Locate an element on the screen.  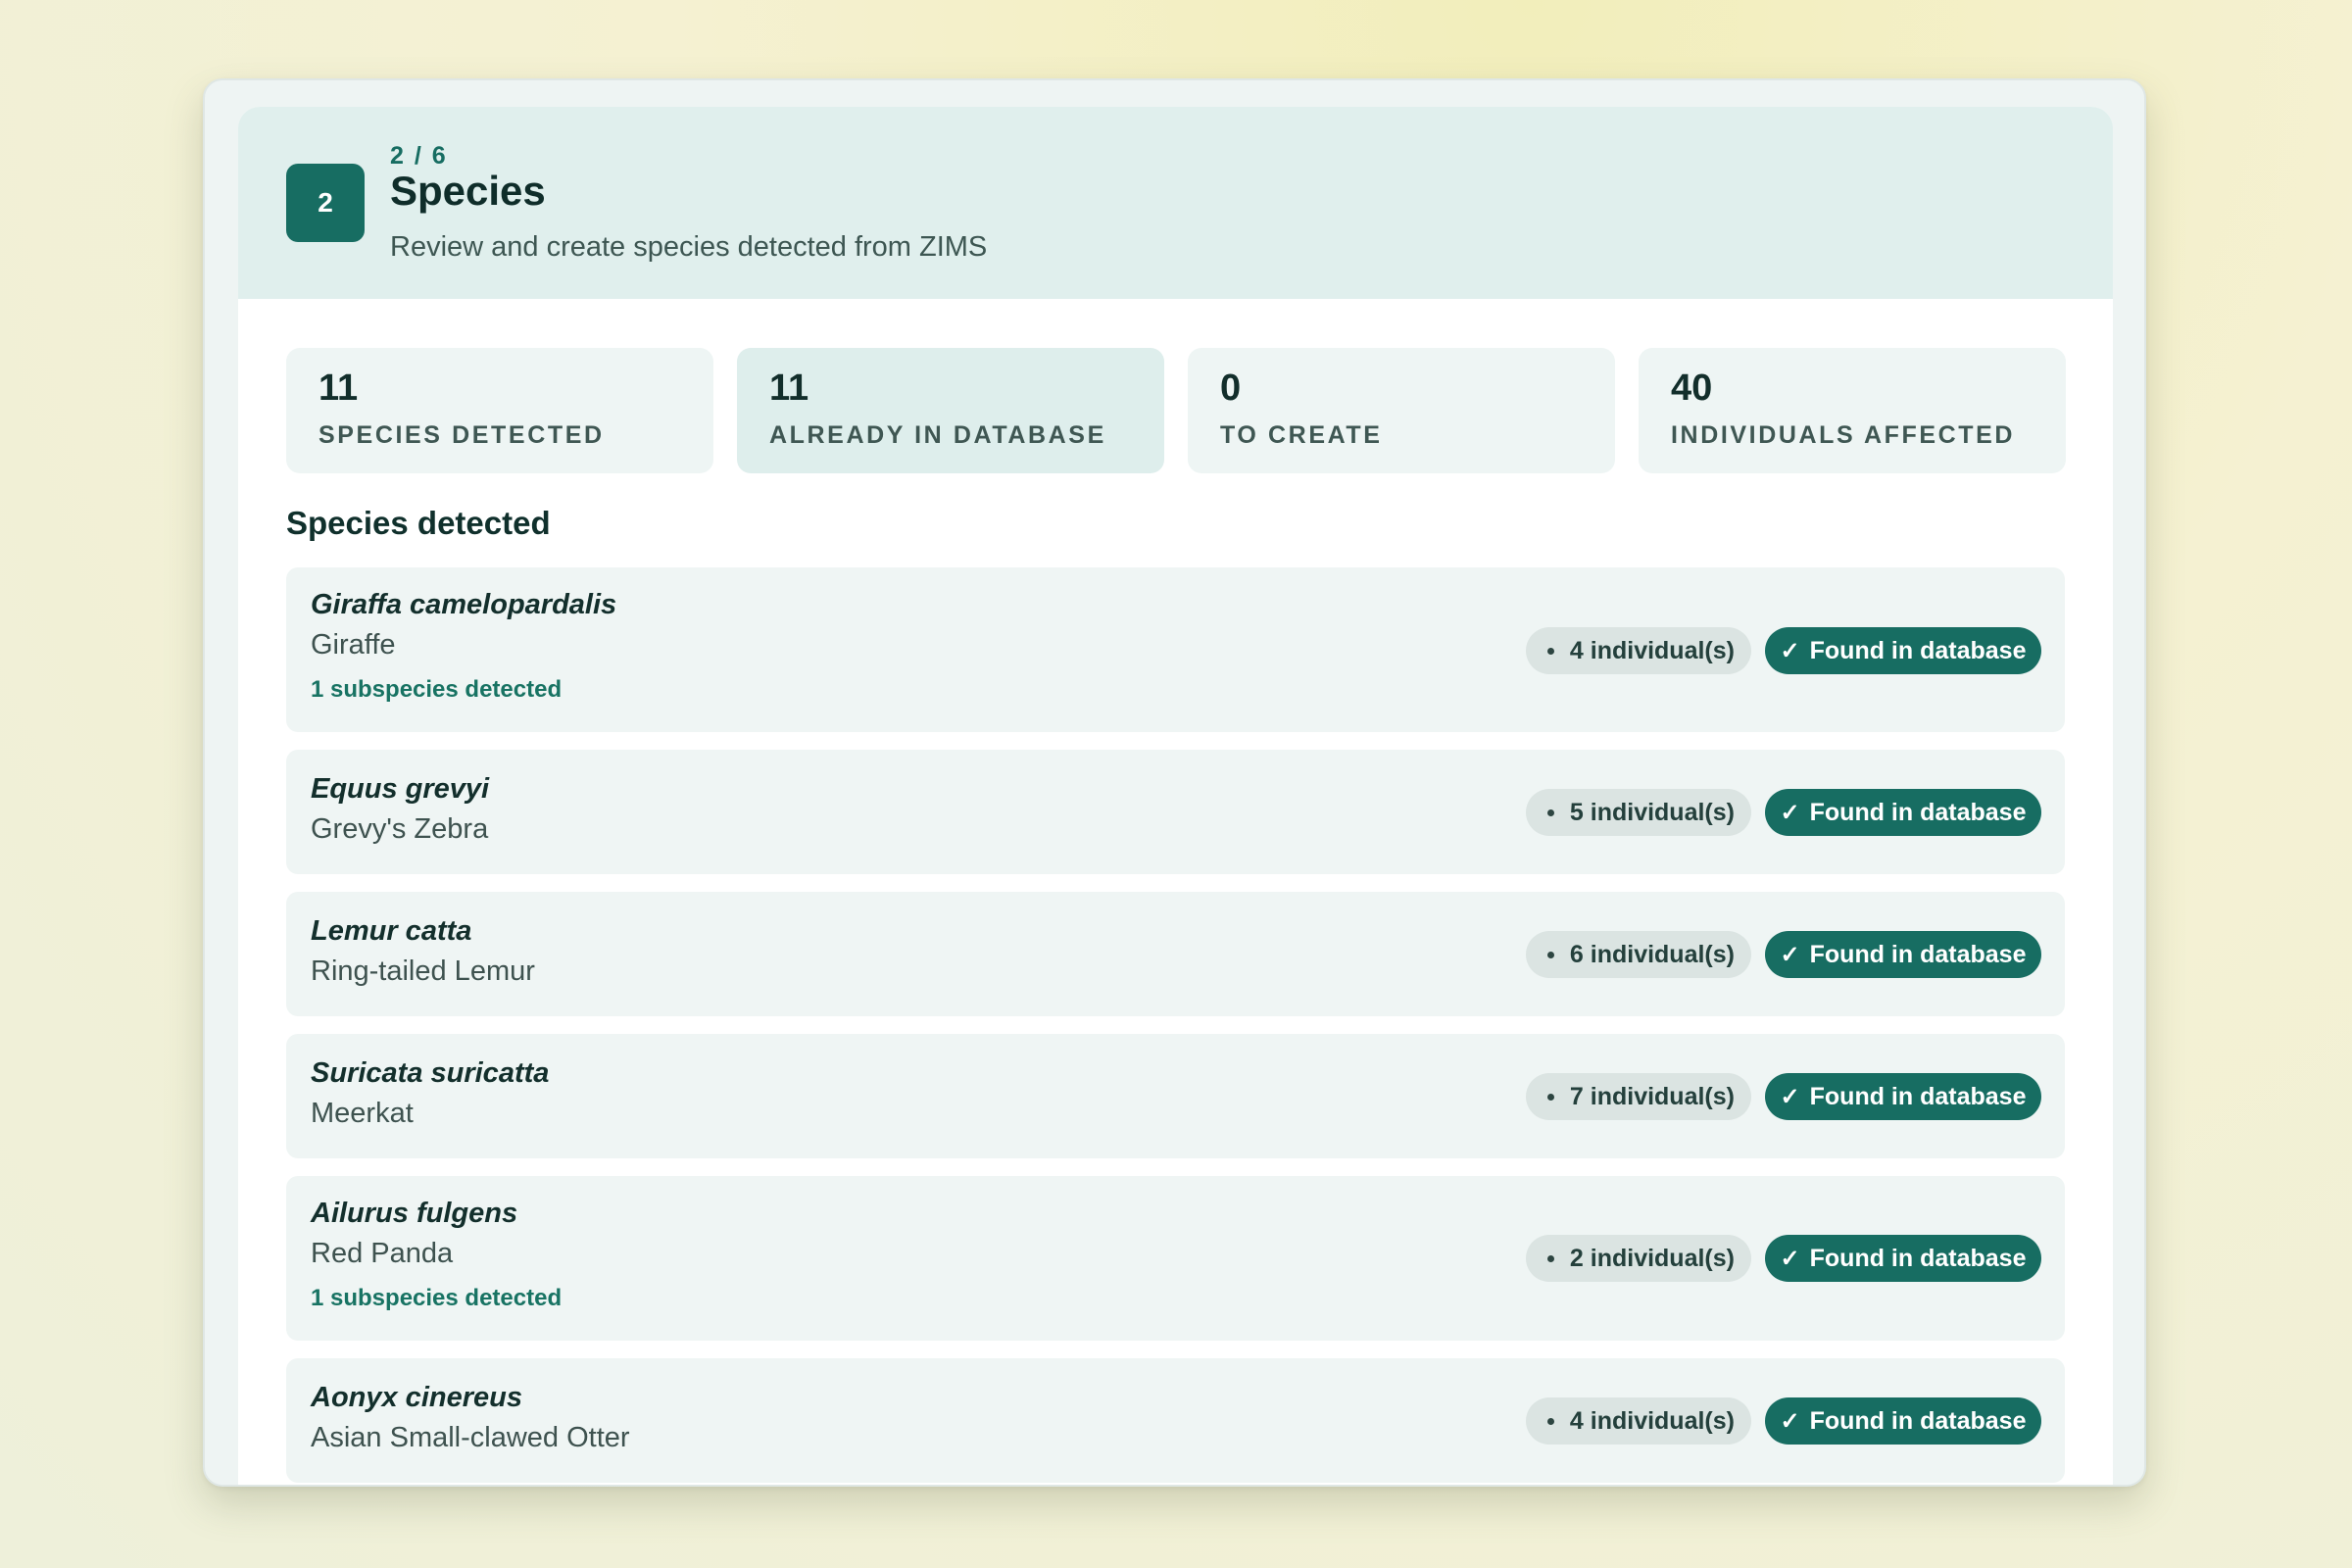
individuals-count-badge: 7 individual(s) is located at coordinates (1638, 1096).